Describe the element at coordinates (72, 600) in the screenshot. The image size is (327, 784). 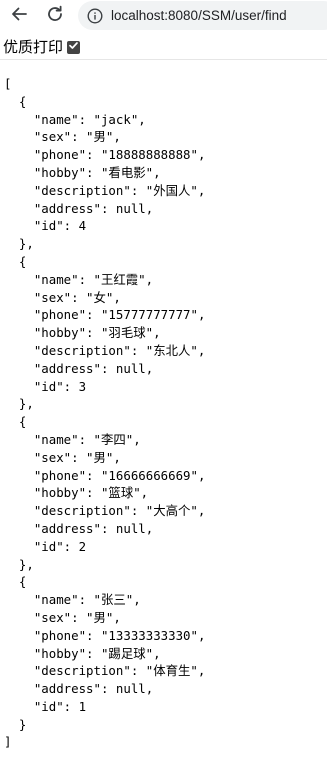
I see `json-line: "name": "张三",` at that location.